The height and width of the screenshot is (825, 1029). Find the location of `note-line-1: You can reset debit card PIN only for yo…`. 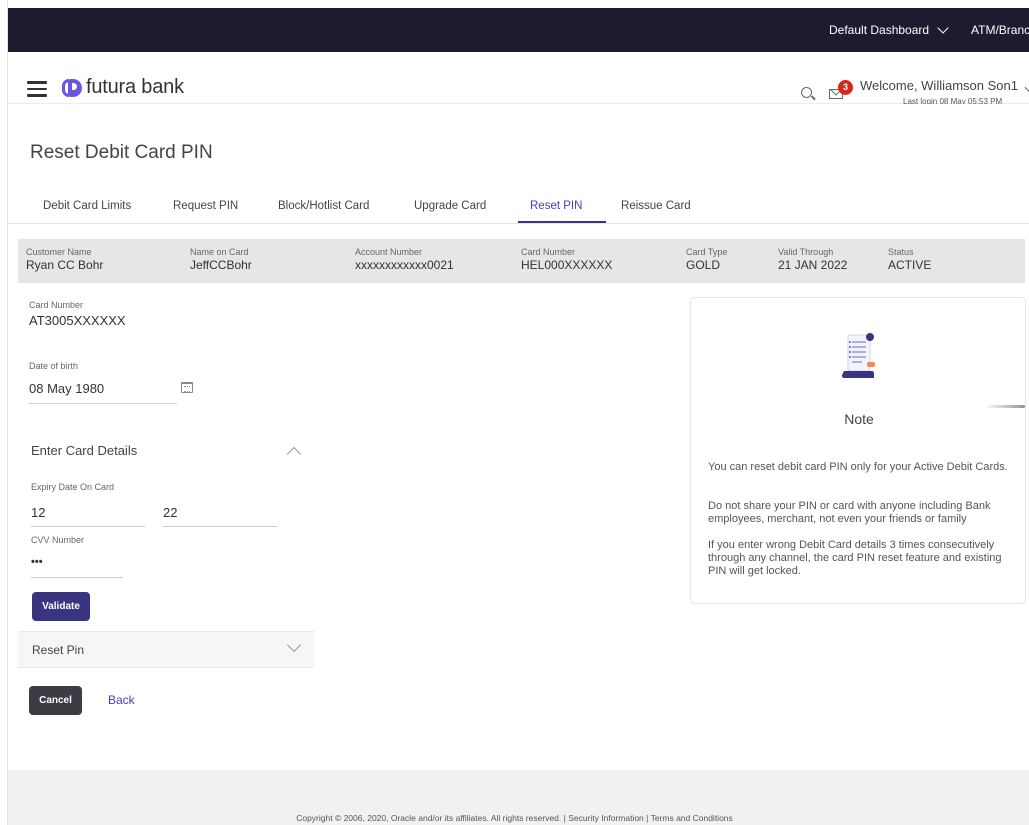

note-line-1: You can reset debit card PIN only for yo… is located at coordinates (858, 467).